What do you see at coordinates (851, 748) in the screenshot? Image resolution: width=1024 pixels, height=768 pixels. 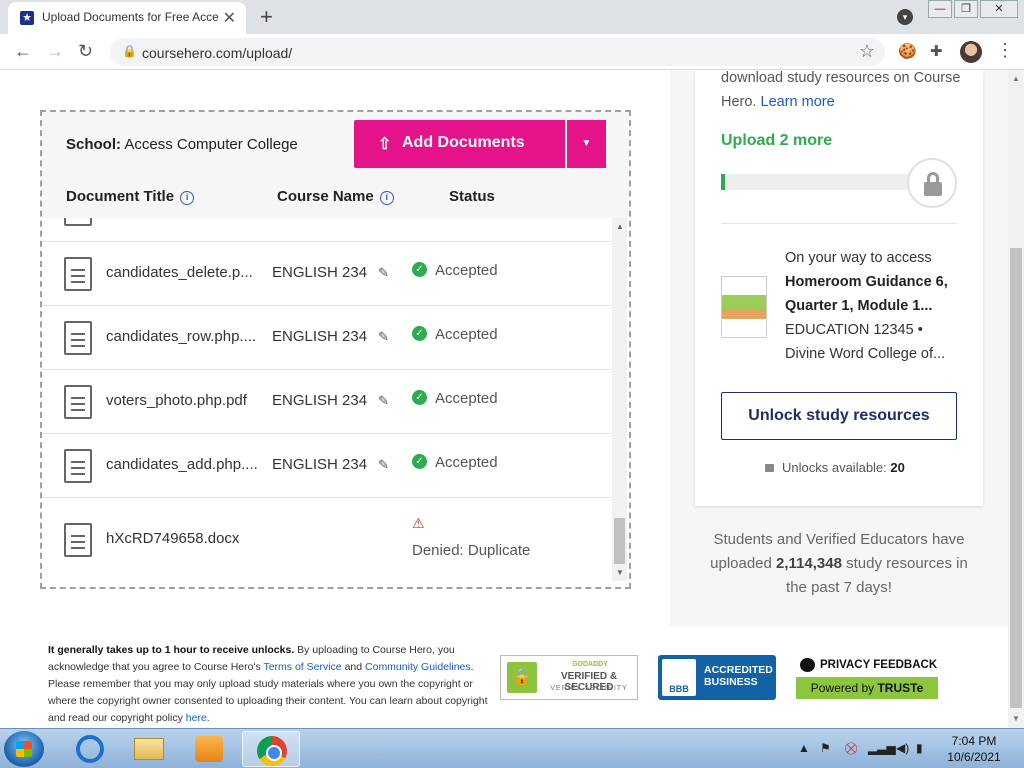 I see `security-alert-icon: ⛒` at bounding box center [851, 748].